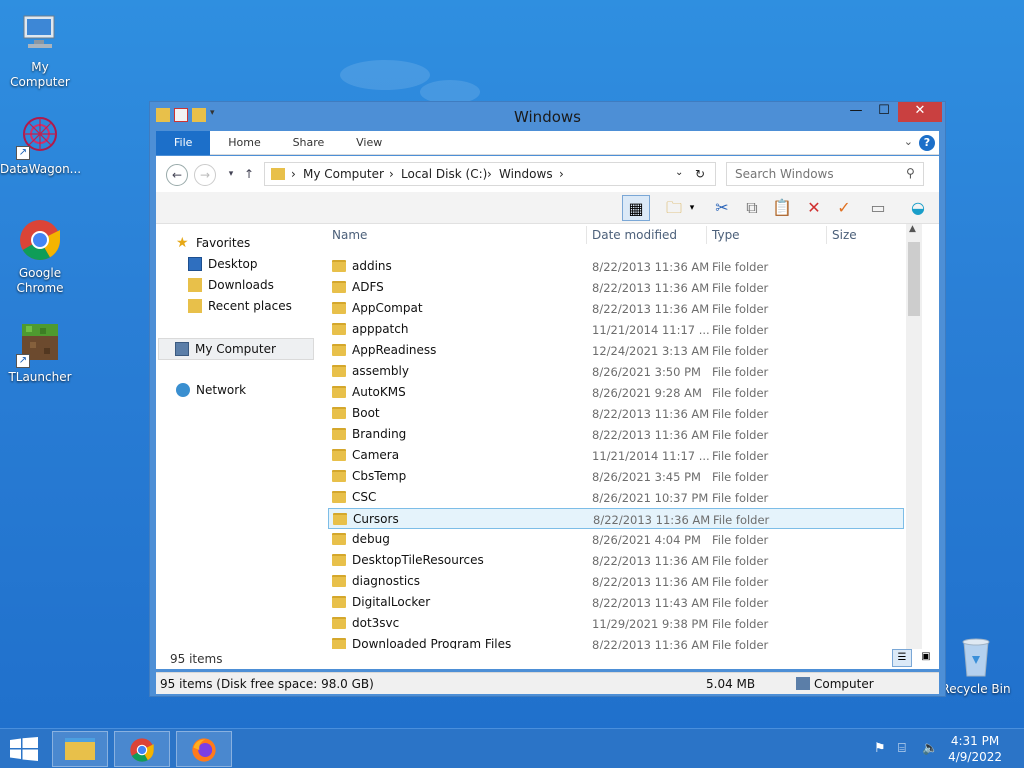 Image resolution: width=1024 pixels, height=768 pixels. I want to click on breadcrumb-local-disk: Local Disk (C:), so click(444, 174).